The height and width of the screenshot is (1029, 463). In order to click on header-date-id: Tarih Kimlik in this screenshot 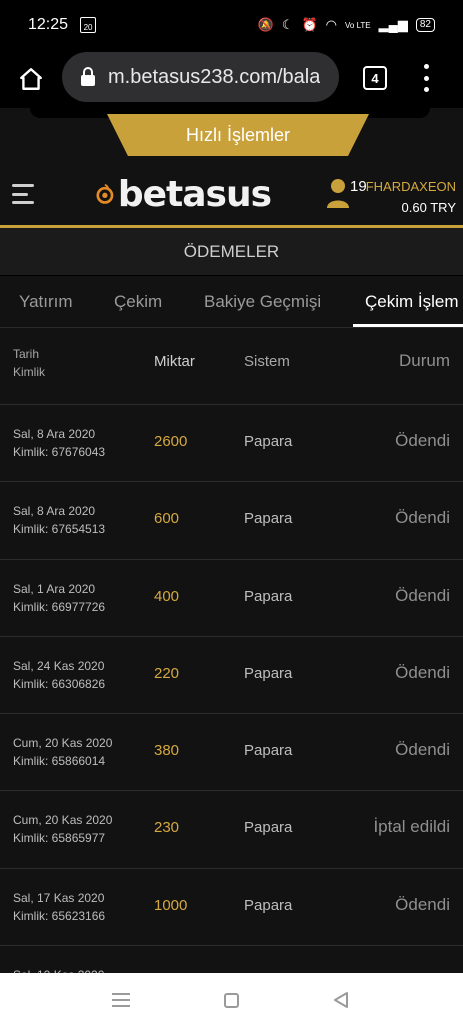, I will do `click(29, 363)`.